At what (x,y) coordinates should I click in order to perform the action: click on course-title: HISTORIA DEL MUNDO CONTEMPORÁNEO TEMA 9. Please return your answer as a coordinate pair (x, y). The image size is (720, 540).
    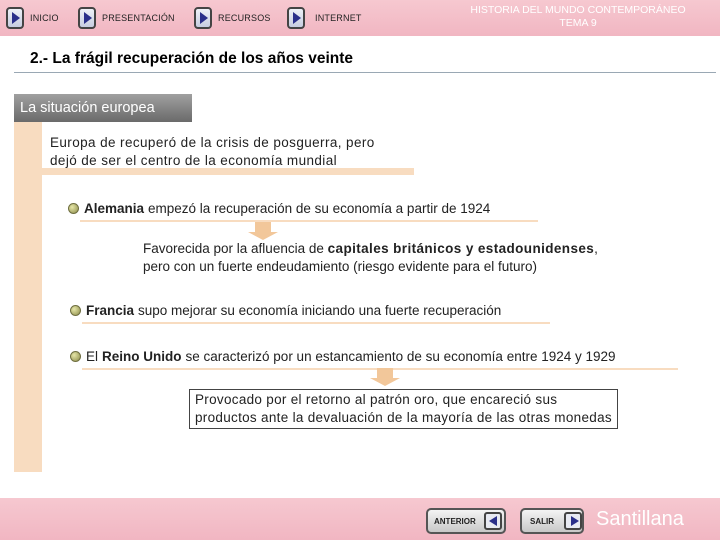
    Looking at the image, I should click on (578, 17).